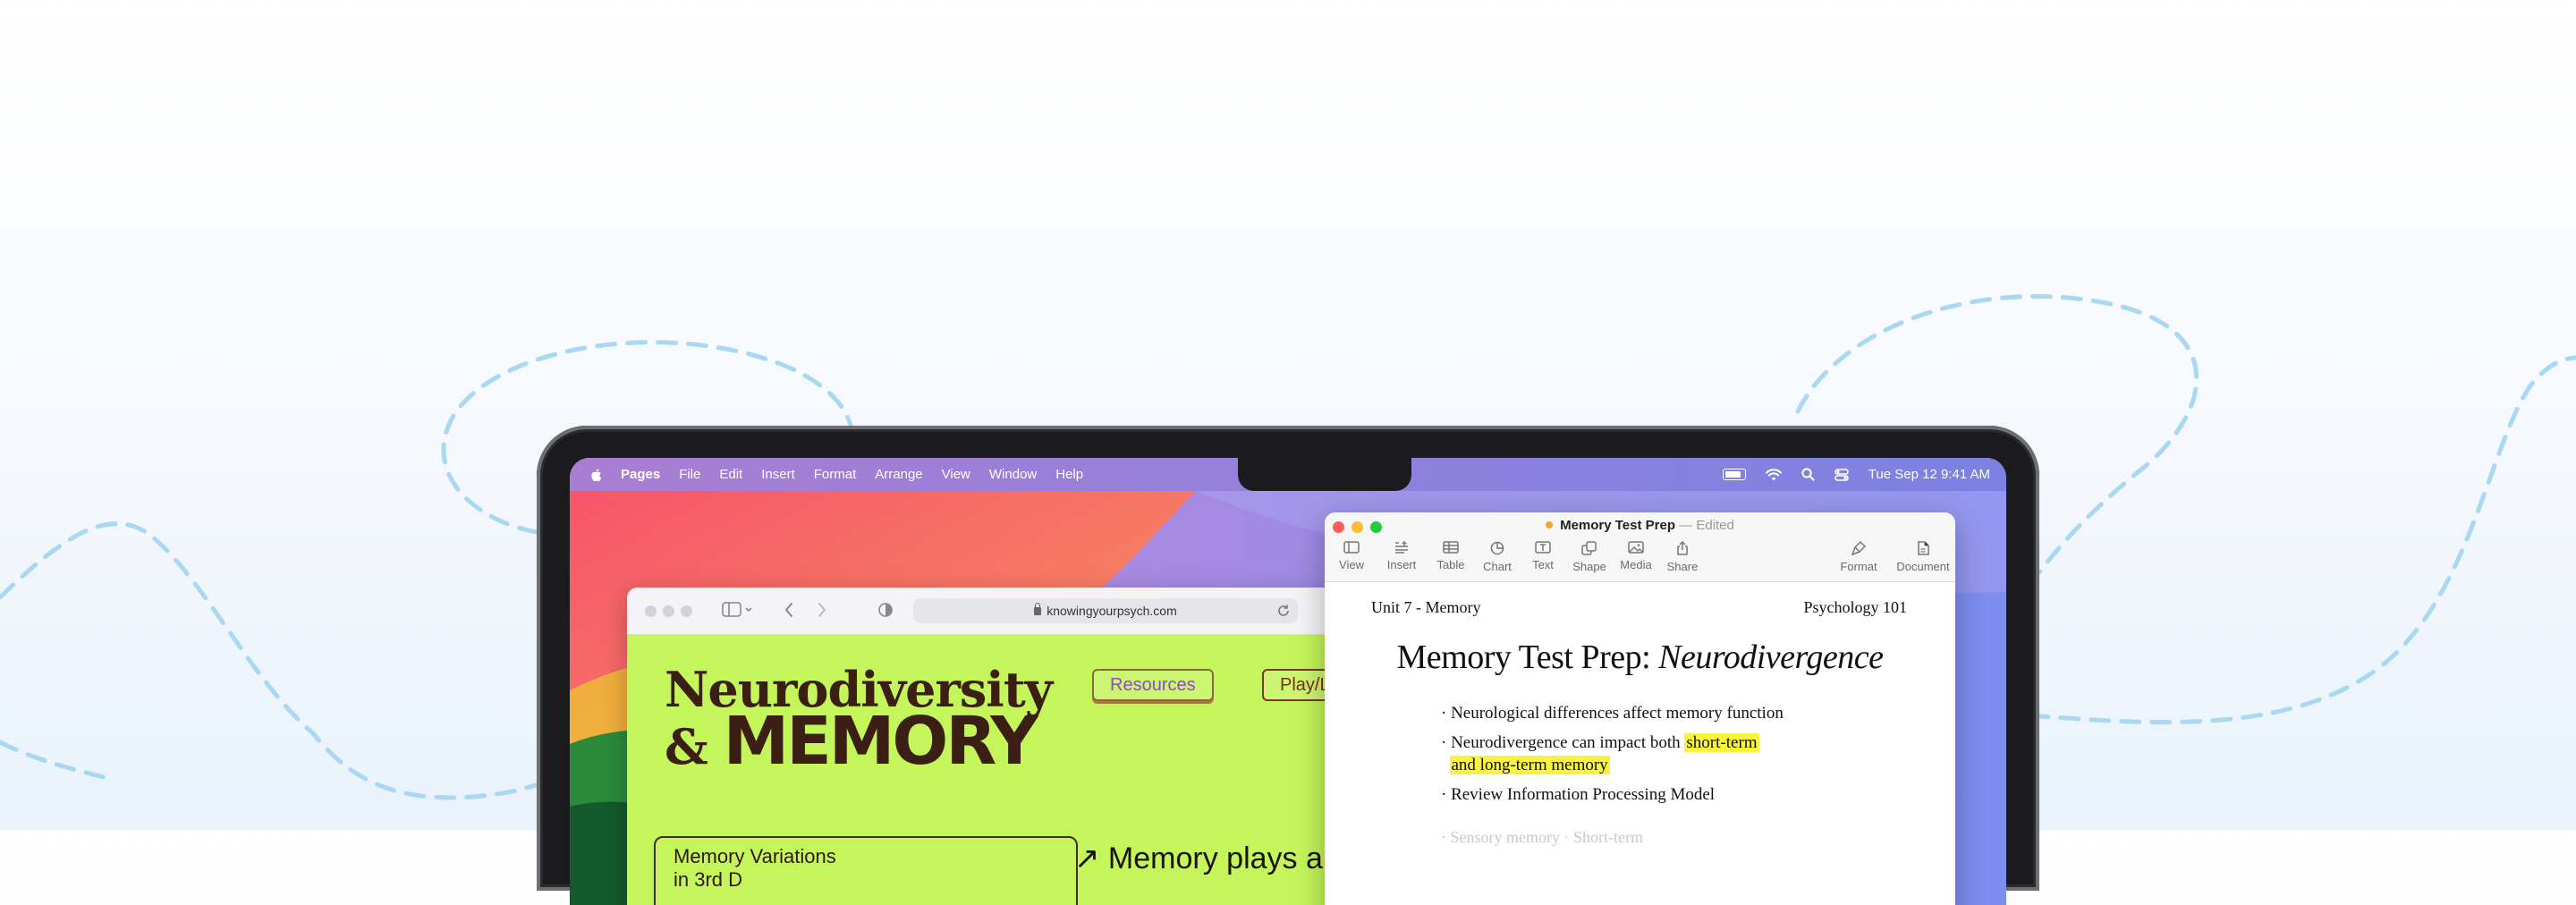 This screenshot has height=905, width=2576. Describe the element at coordinates (1734, 475) in the screenshot. I see `battery-icon` at that location.